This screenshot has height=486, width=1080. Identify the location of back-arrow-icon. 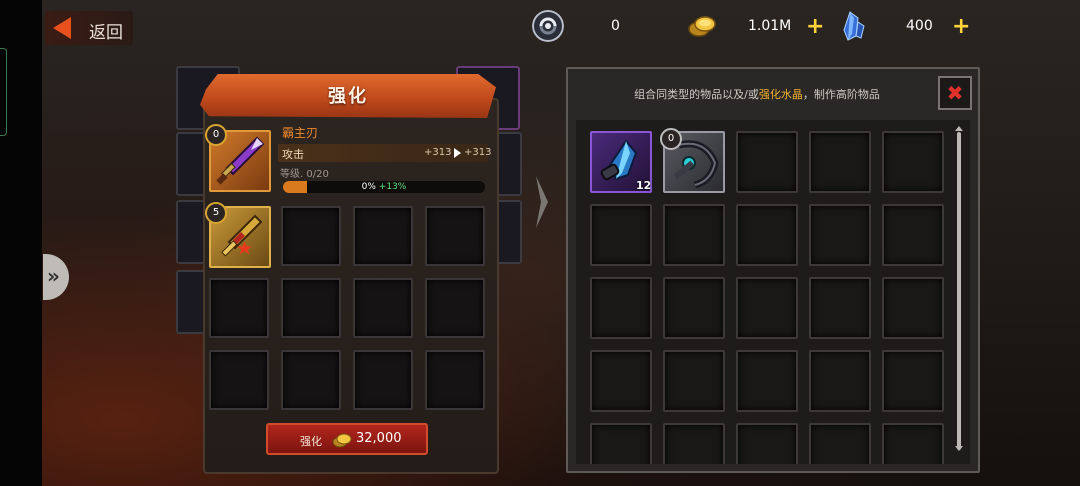
(62, 28).